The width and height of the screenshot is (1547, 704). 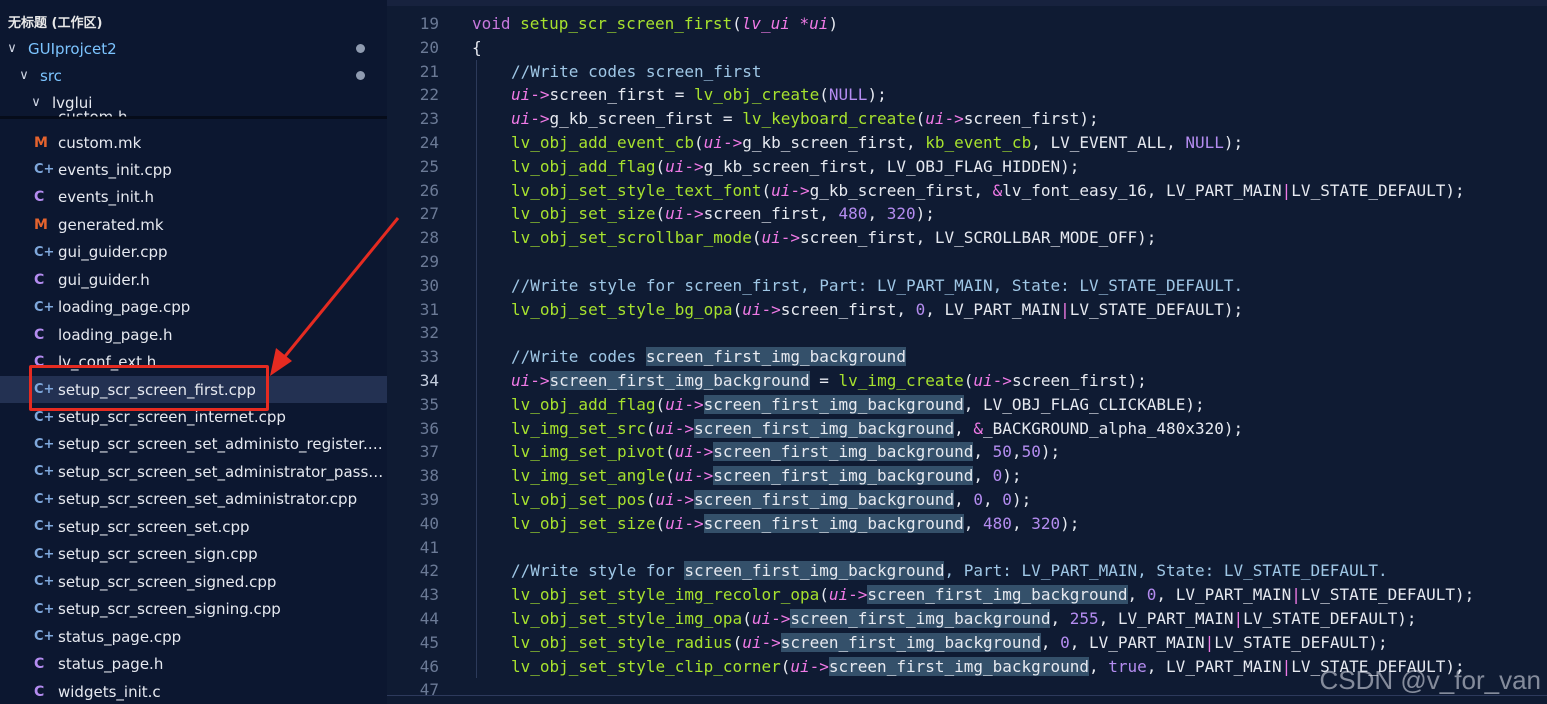 What do you see at coordinates (193, 142) in the screenshot?
I see `file-row-custom-mk: Mcustom.mk` at bounding box center [193, 142].